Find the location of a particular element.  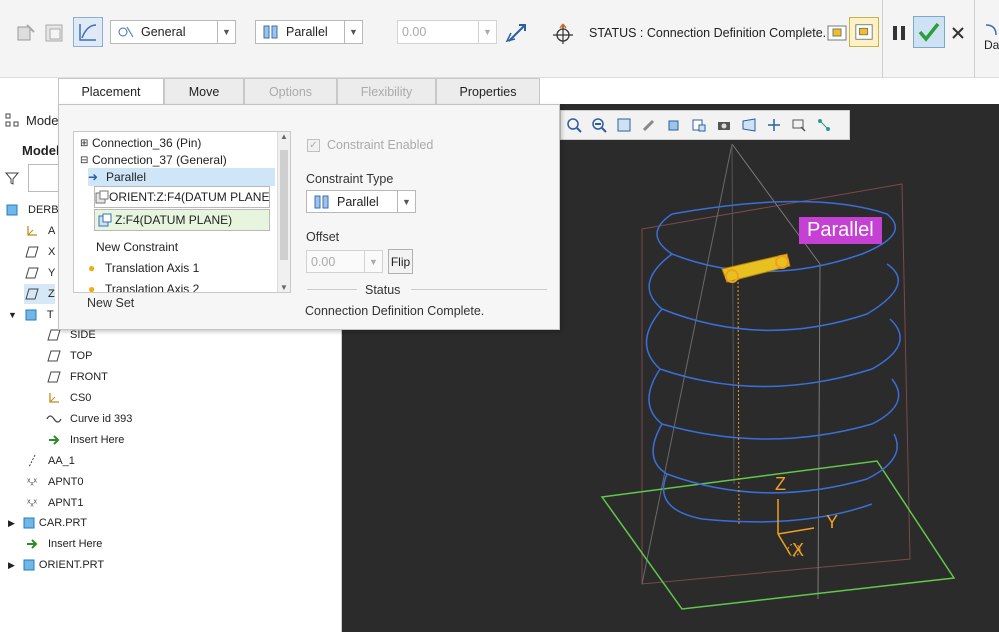

tree-item: Y is located at coordinates (39, 273).